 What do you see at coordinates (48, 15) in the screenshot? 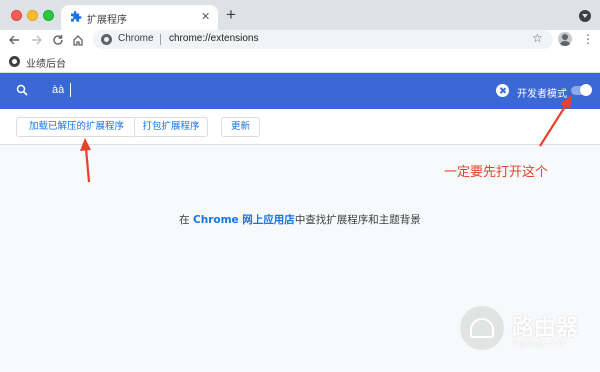
I see `maximize-window-button` at bounding box center [48, 15].